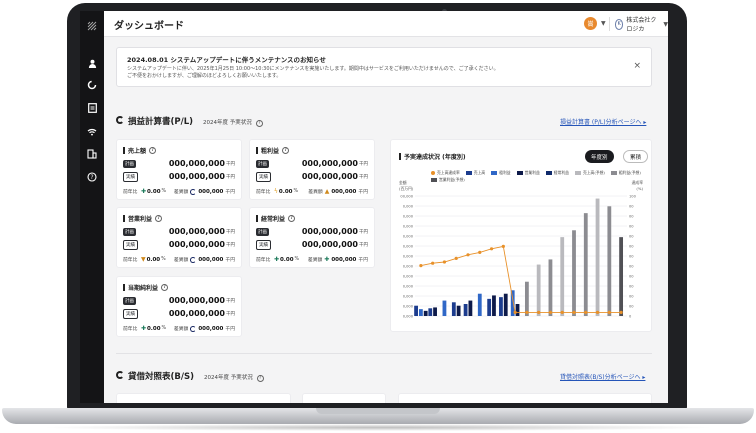 Image resolution: width=756 pixels, height=433 pixels. What do you see at coordinates (228, 378) in the screenshot?
I see `bs-subtitle: 2024年度 予実状況` at bounding box center [228, 378].